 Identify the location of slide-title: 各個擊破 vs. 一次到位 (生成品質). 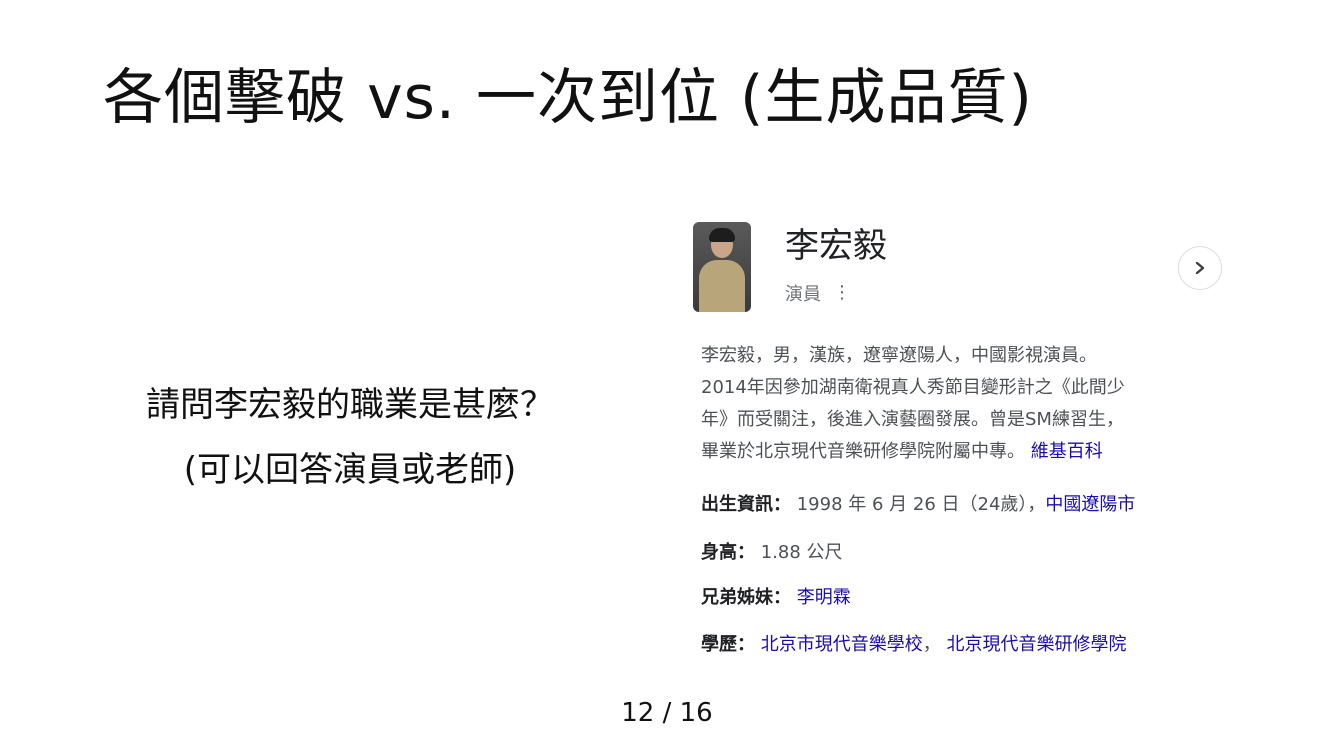
(568, 98).